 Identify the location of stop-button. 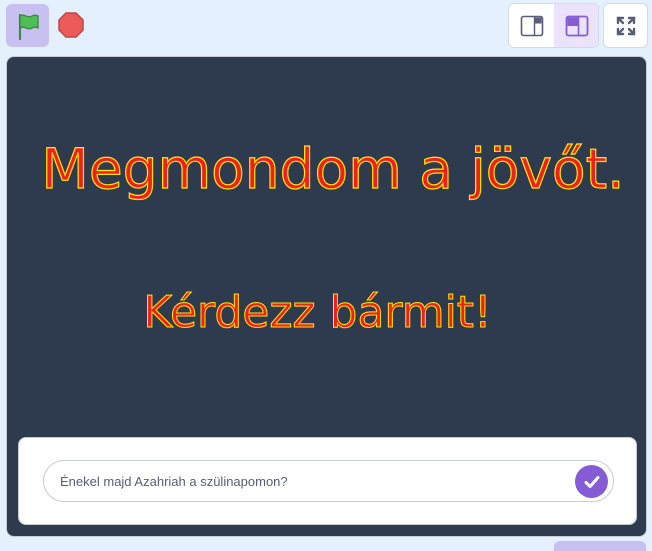
(71, 25).